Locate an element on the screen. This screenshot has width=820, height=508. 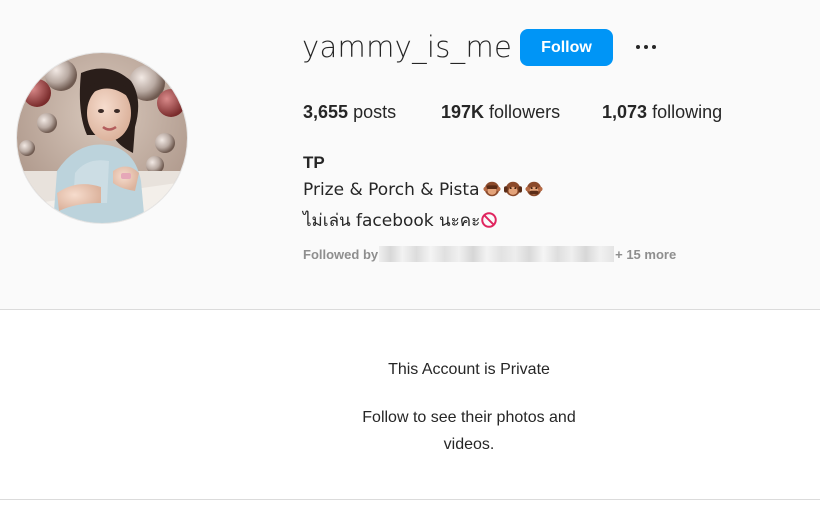
private-account-subtitle: Follow to see their photos and videos. is located at coordinates (469, 431).